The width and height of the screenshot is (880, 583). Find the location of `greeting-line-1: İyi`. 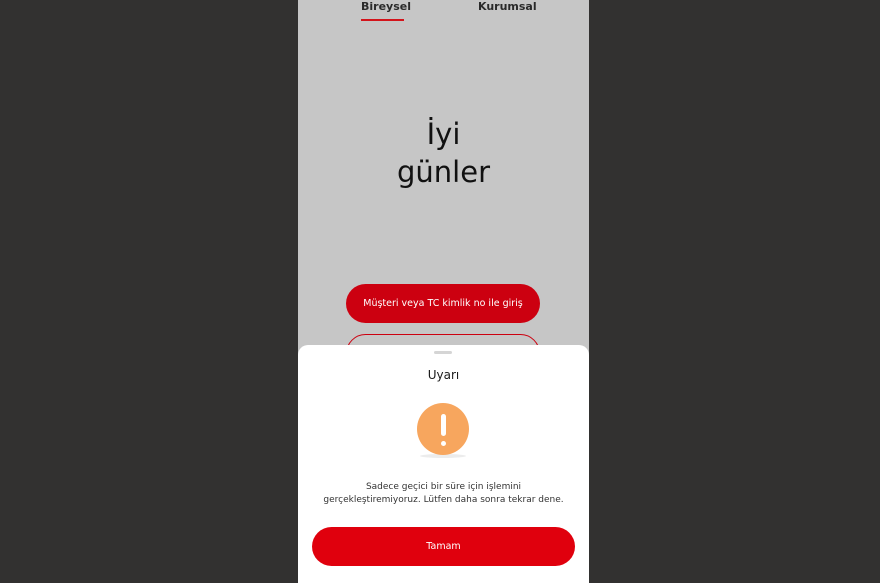

greeting-line-1: İyi is located at coordinates (443, 134).